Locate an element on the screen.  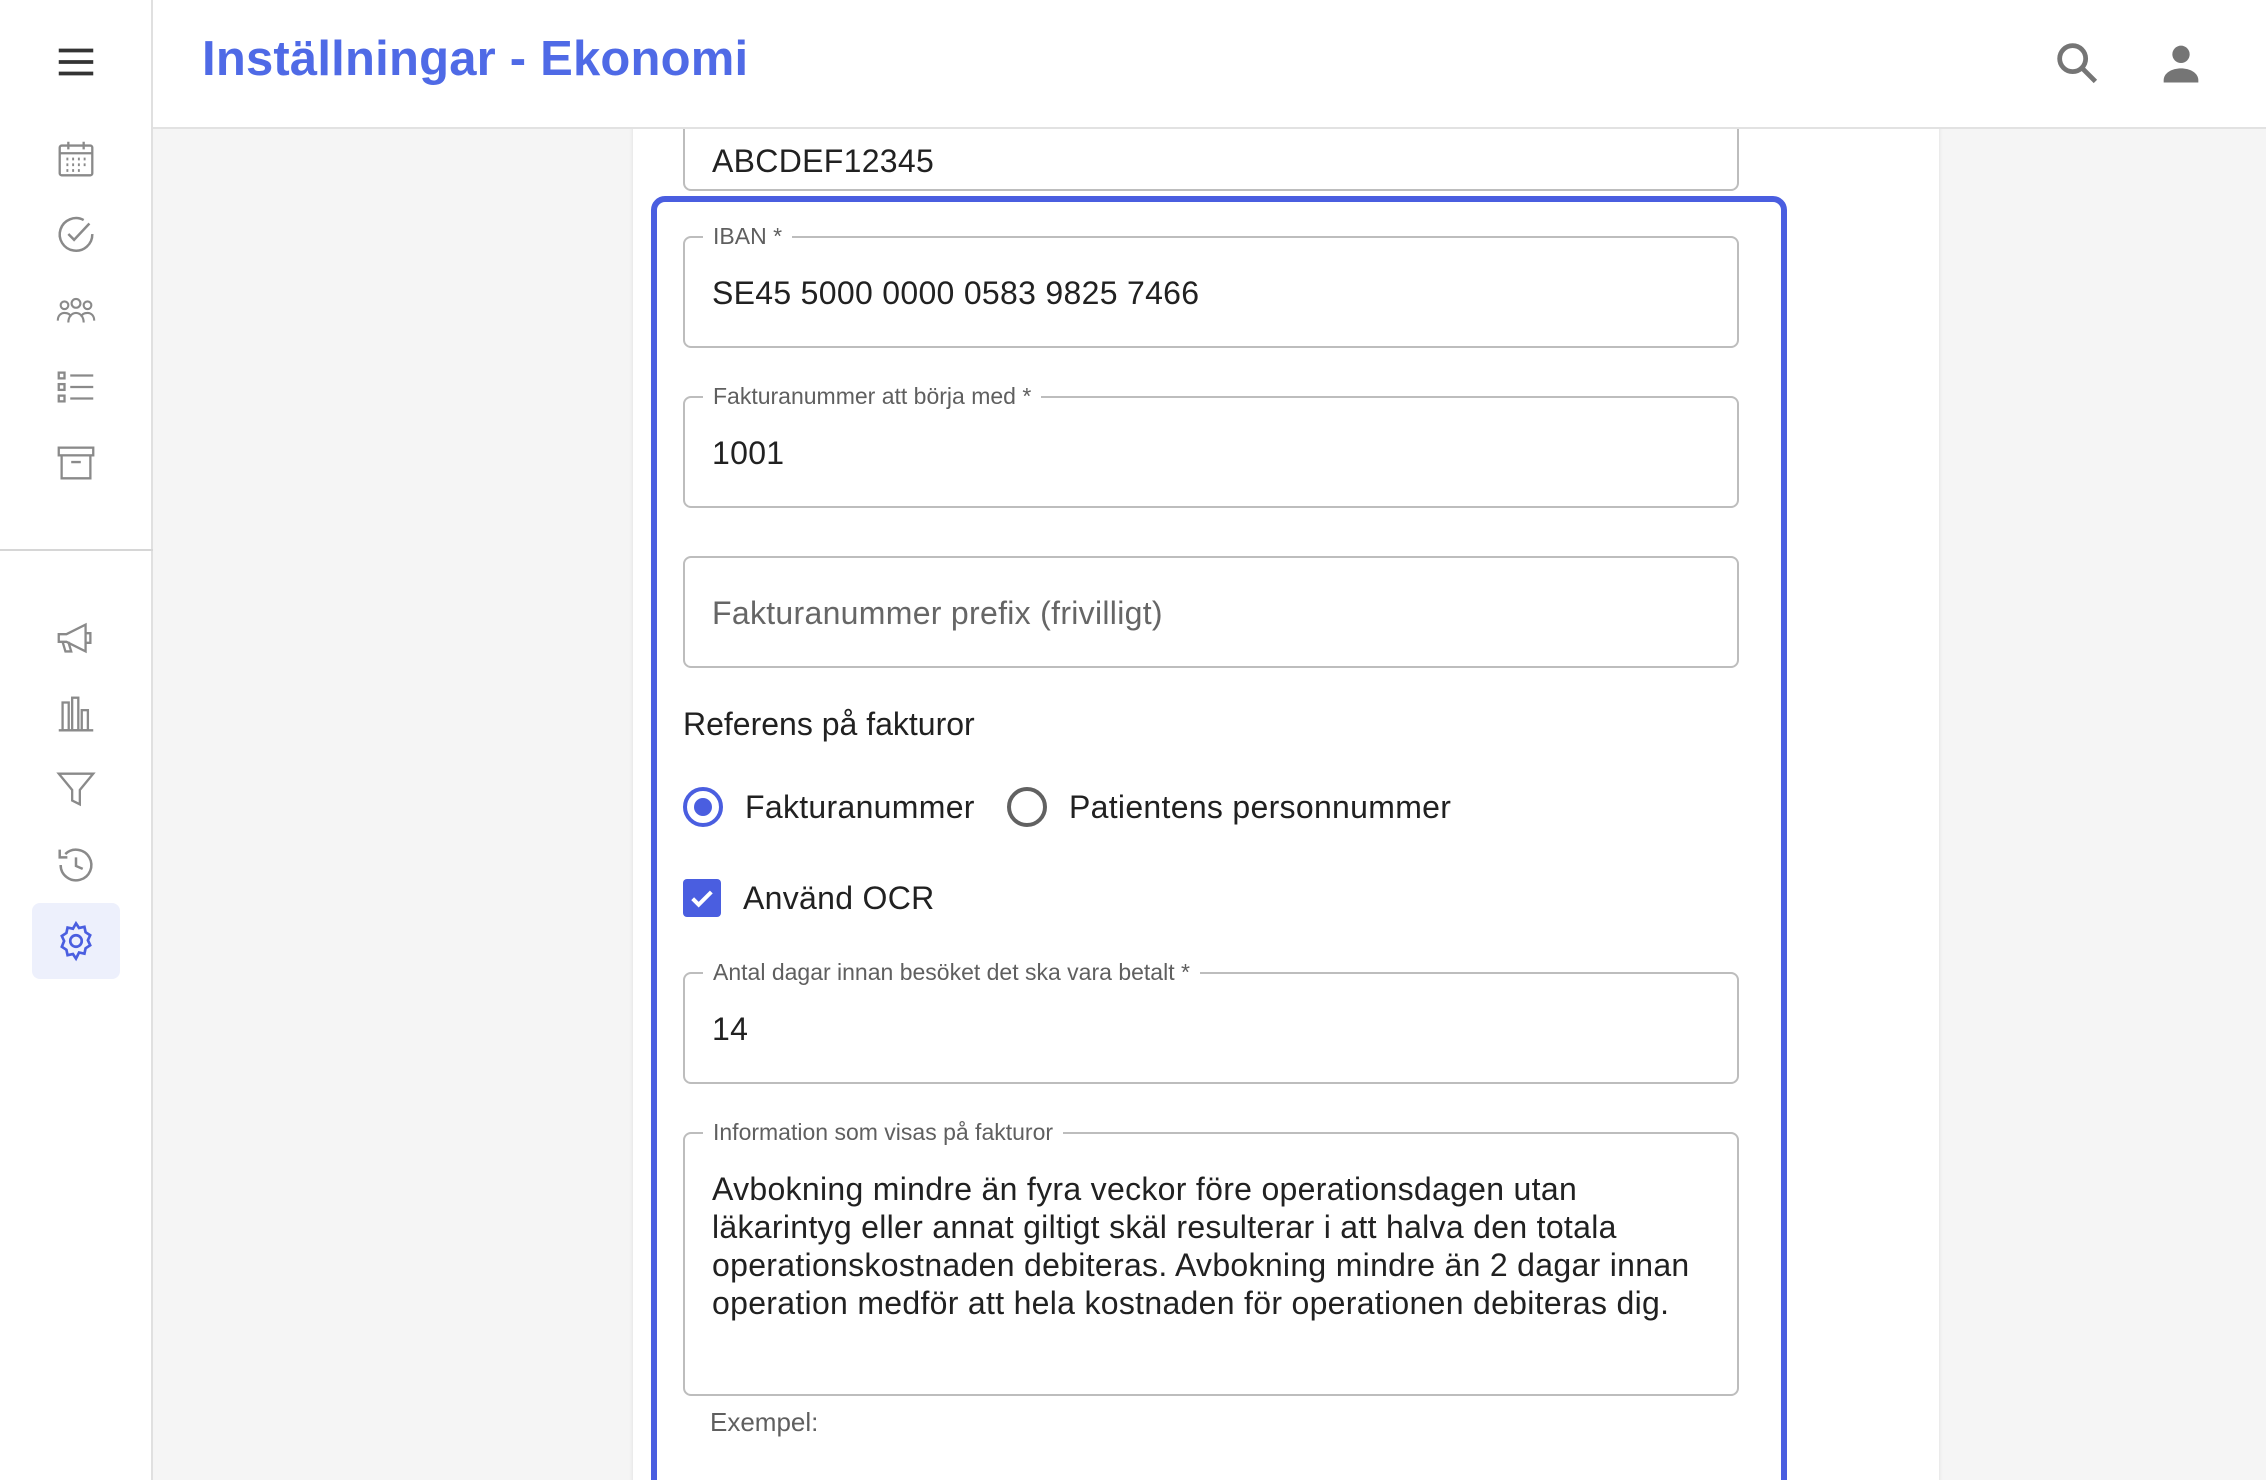
sidebar-item-tasks is located at coordinates (76, 235).